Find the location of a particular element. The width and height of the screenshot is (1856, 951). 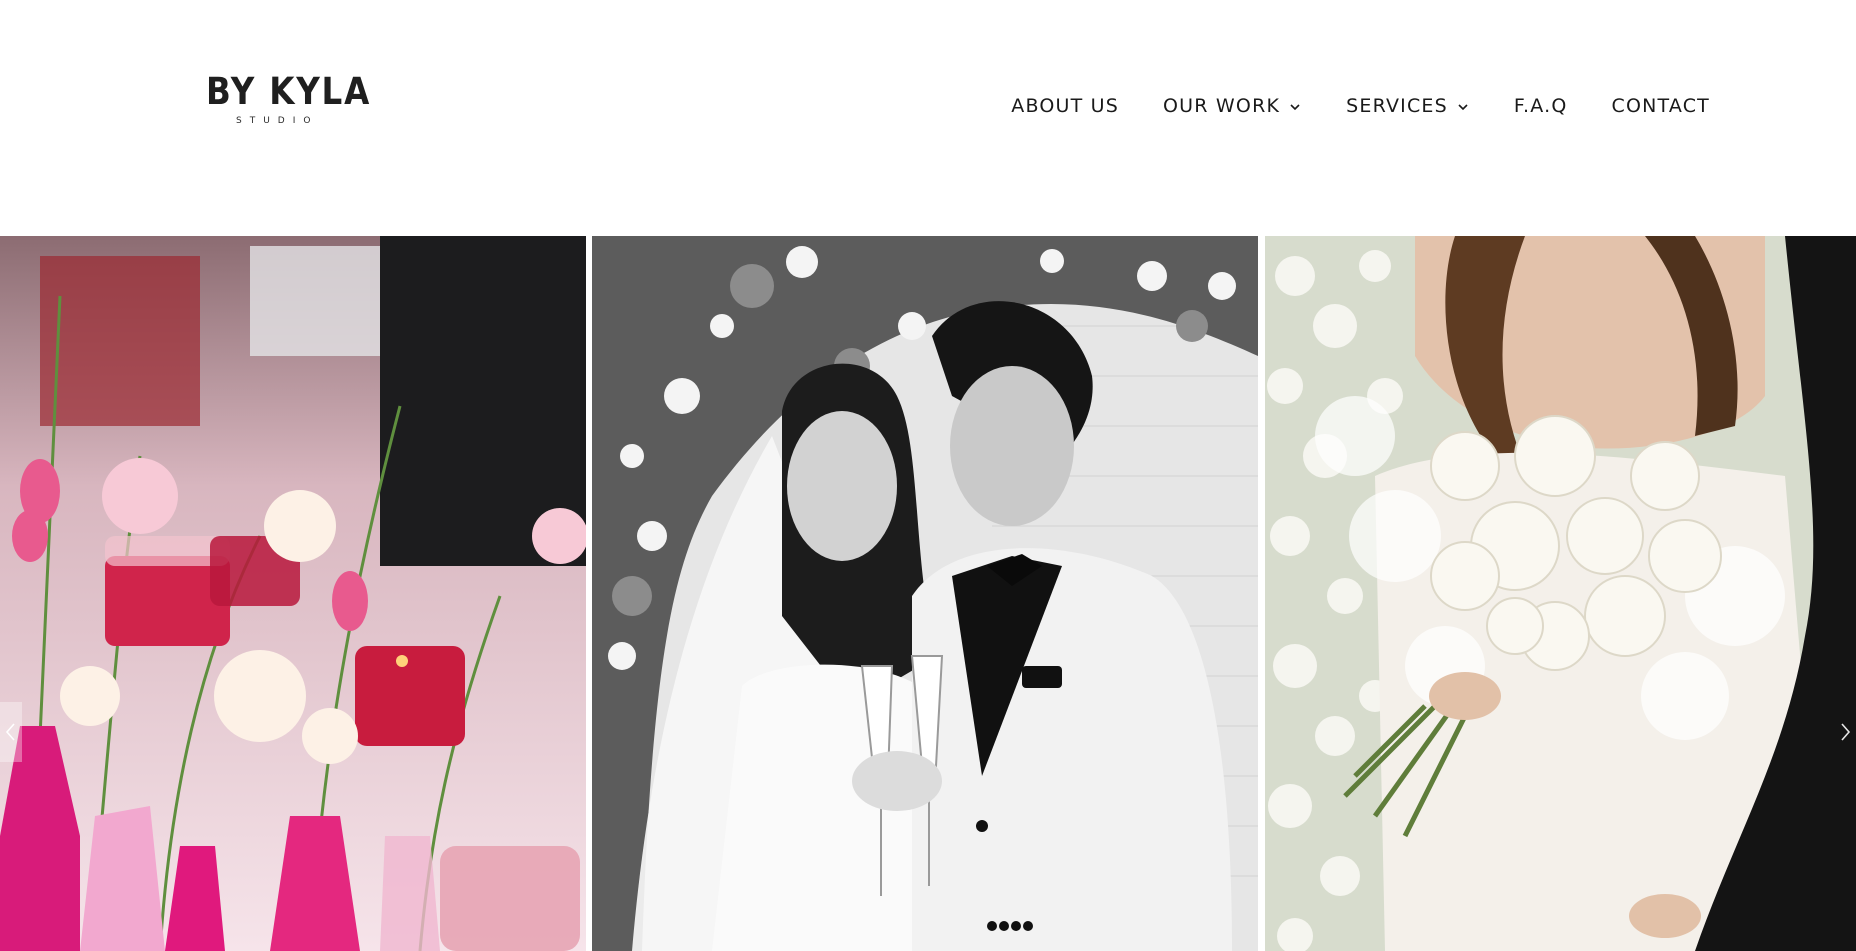

brand-logo: BY KYLA STUDIO is located at coordinates (289, 101).